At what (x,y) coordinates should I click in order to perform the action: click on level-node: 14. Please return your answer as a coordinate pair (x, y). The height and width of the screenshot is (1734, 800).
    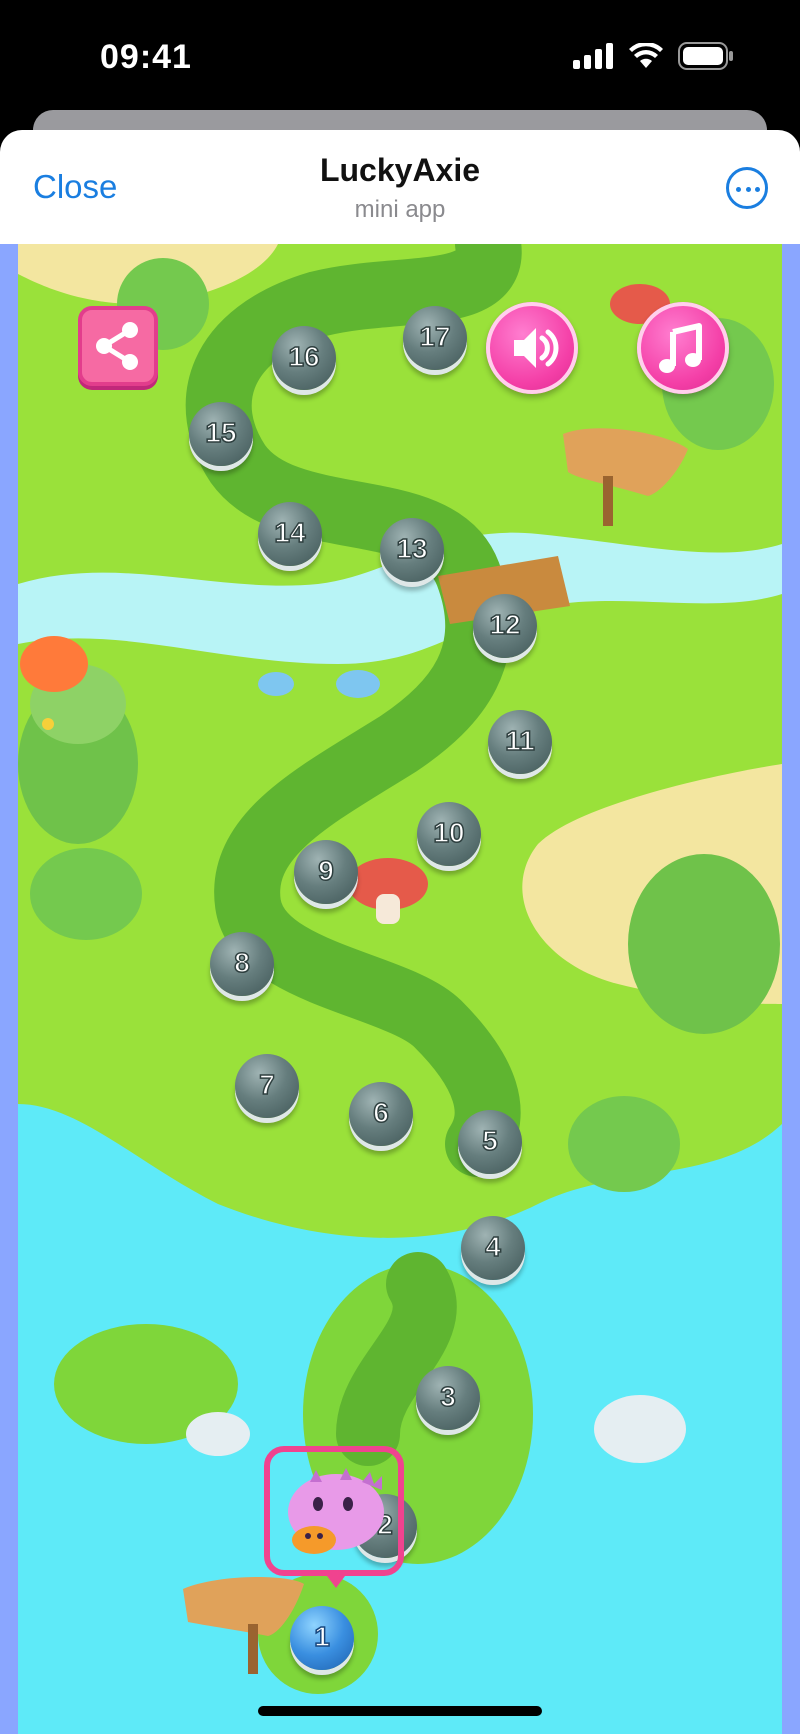
    Looking at the image, I should click on (290, 534).